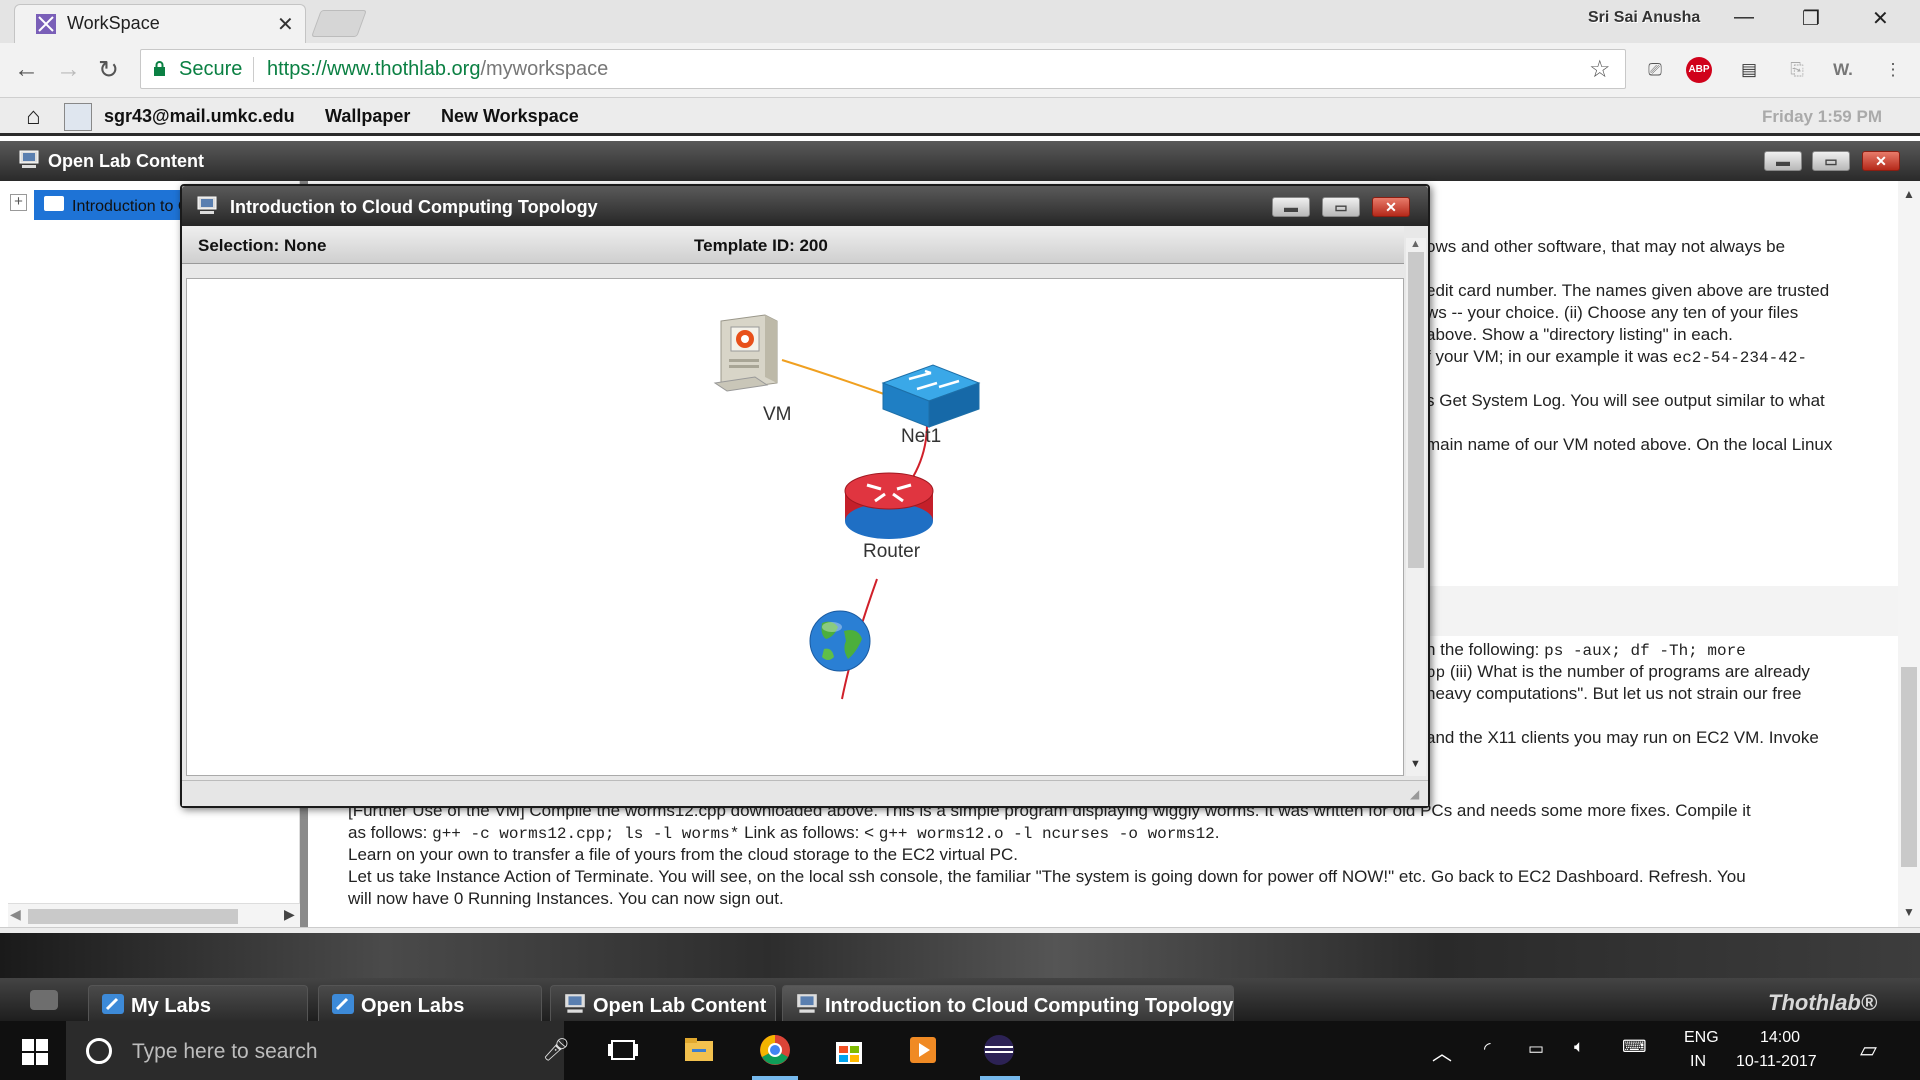  Describe the element at coordinates (960, 161) in the screenshot. I see `open-lab-content-titlebar: Open Lab Content ▬ ▭ ✕` at that location.